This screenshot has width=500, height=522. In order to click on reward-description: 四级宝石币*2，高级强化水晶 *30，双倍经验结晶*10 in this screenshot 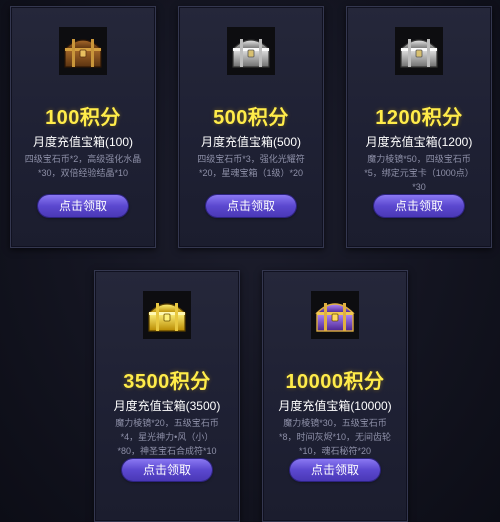, I will do `click(83, 166)`.